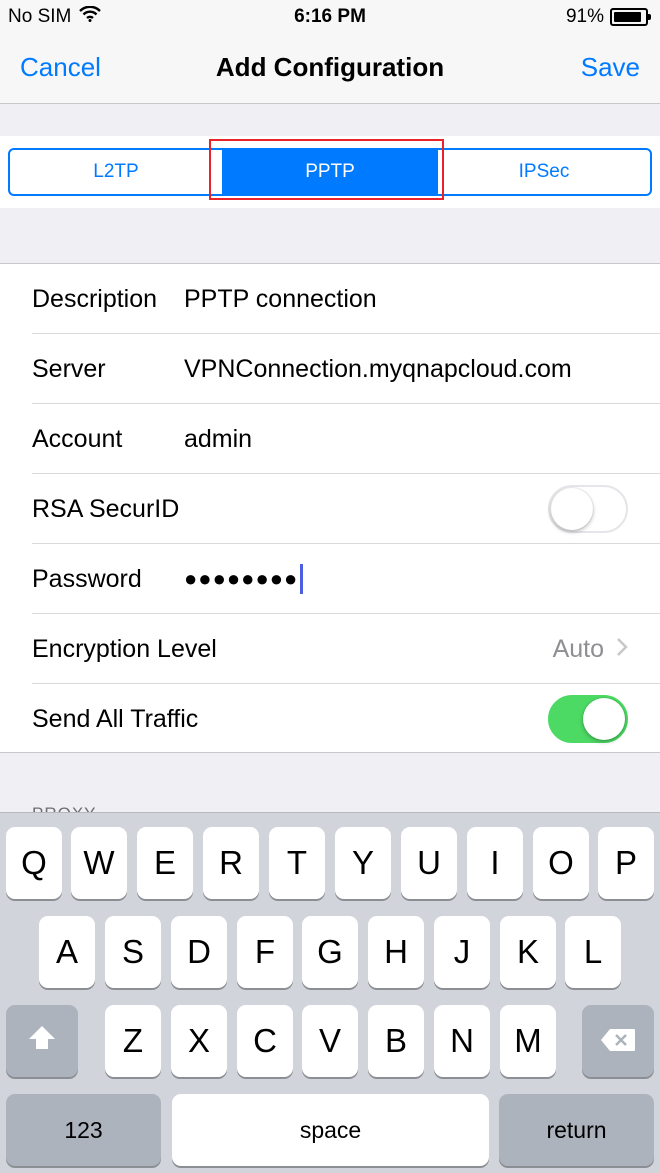  I want to click on numbers-key: 123, so click(83, 1130).